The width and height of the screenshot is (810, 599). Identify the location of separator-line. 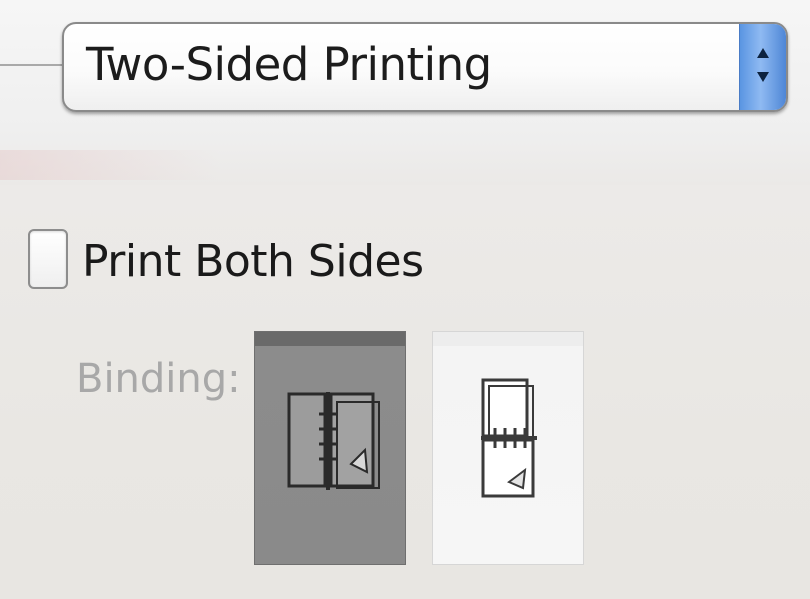
(32, 65).